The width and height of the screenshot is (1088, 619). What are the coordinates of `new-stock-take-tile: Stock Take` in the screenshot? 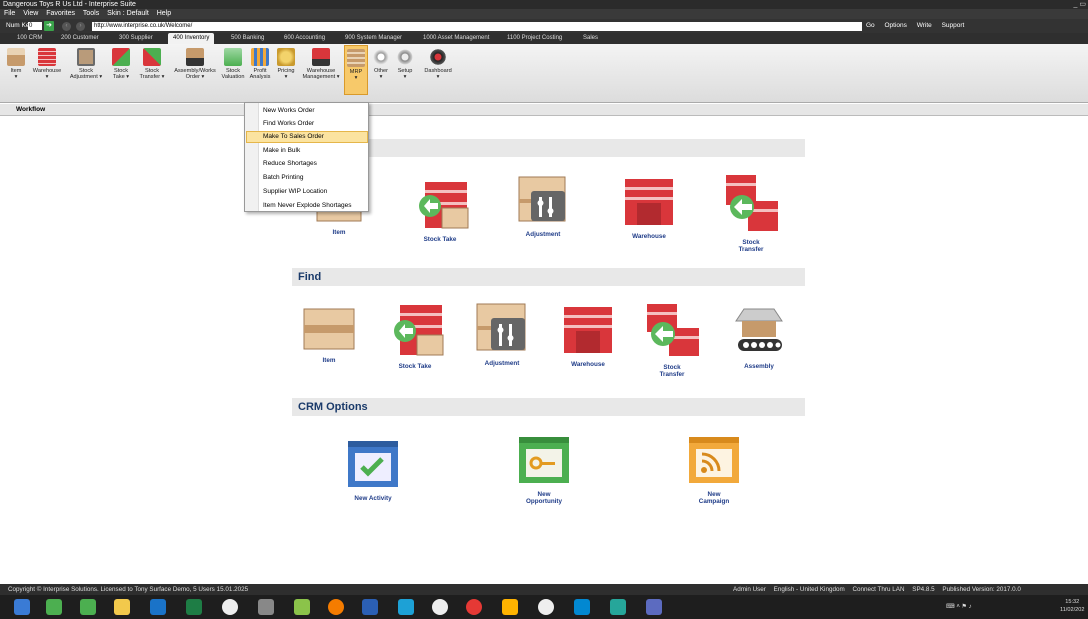 It's located at (440, 211).